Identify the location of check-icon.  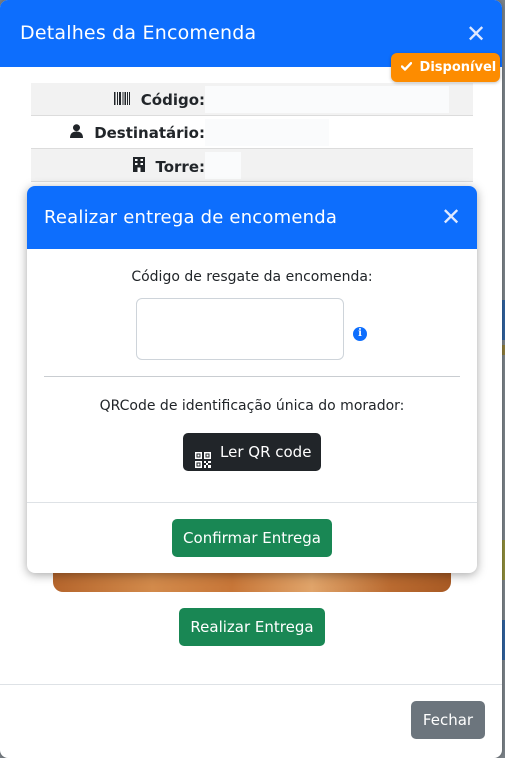
(408, 67).